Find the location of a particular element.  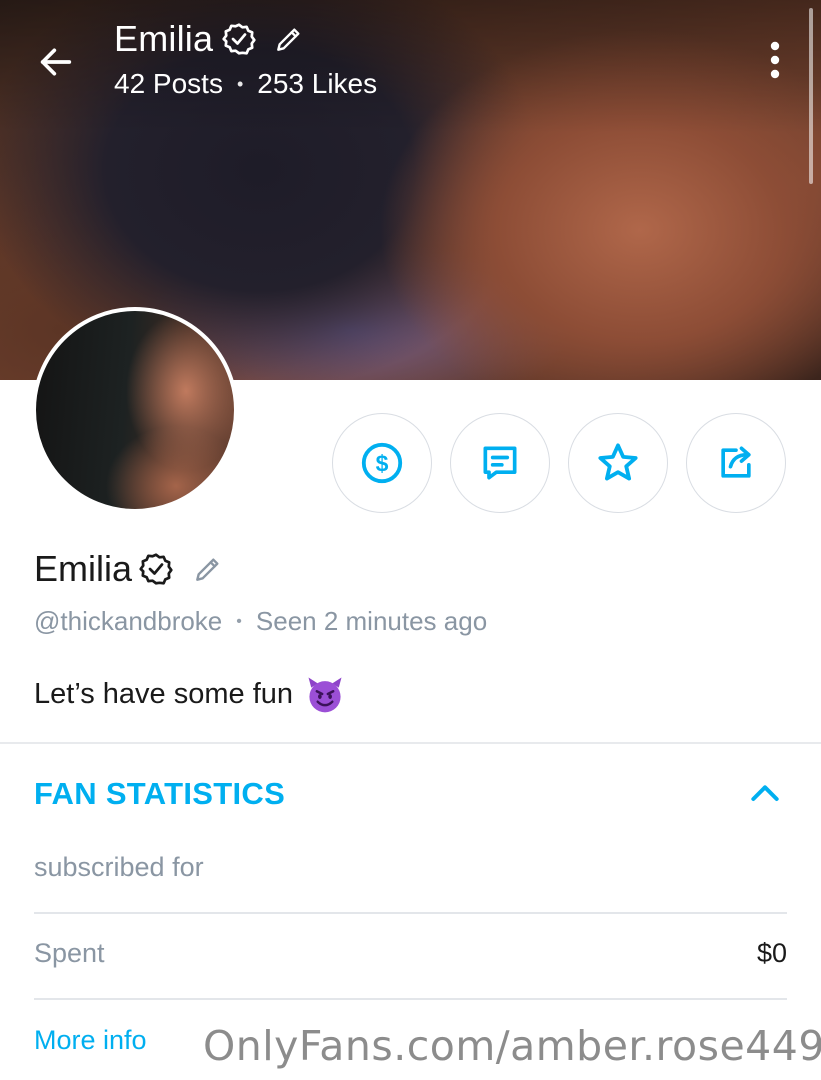

subscribed-for-label: subscribed for is located at coordinates (119, 867).